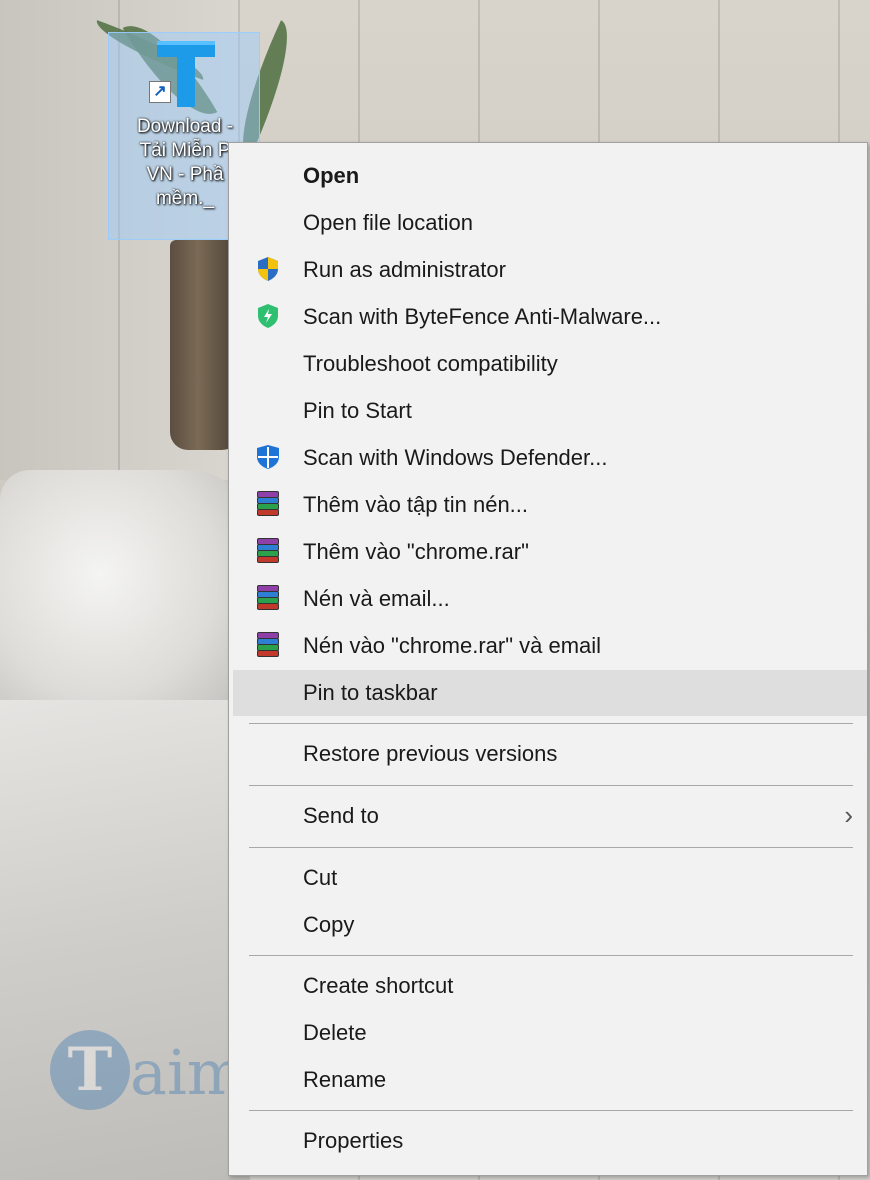  What do you see at coordinates (550, 693) in the screenshot?
I see `menu-item-pin-to-taskbar: Pin to taskbar` at bounding box center [550, 693].